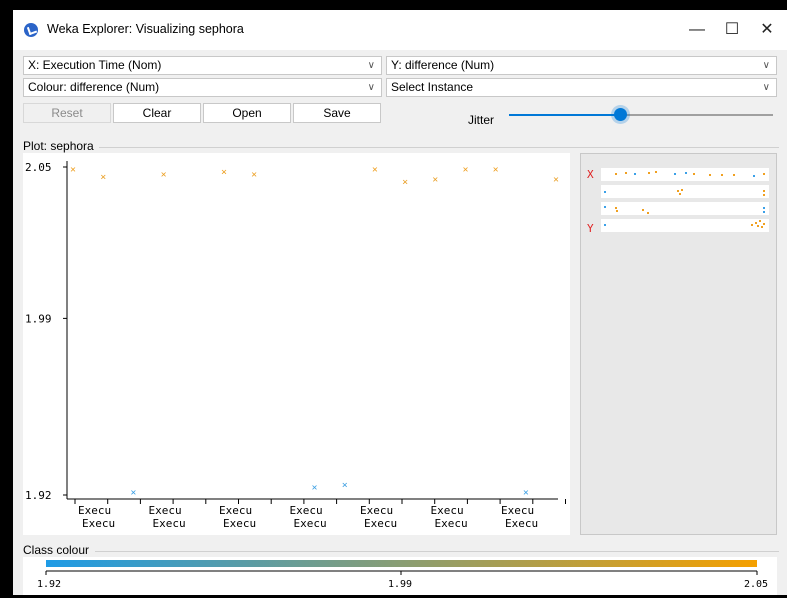  What do you see at coordinates (439, 147) in the screenshot?
I see `plot-border` at bounding box center [439, 147].